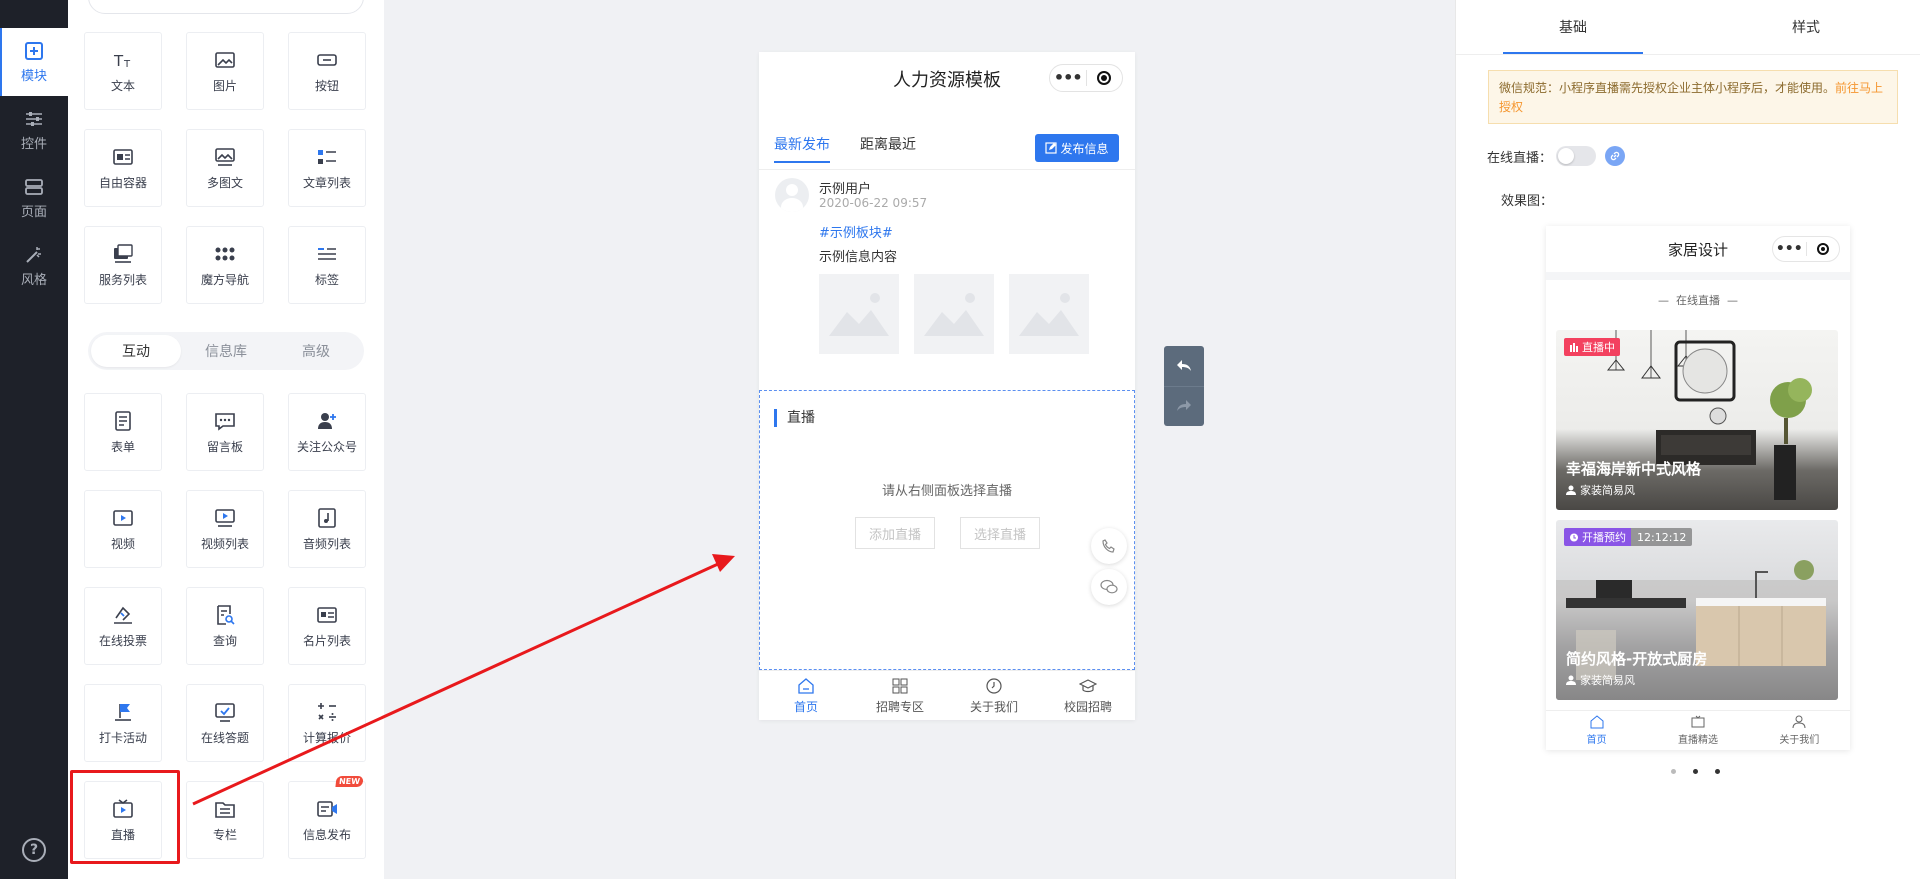 The height and width of the screenshot is (879, 1920). Describe the element at coordinates (123, 420) in the screenshot. I see `form-icon` at that location.